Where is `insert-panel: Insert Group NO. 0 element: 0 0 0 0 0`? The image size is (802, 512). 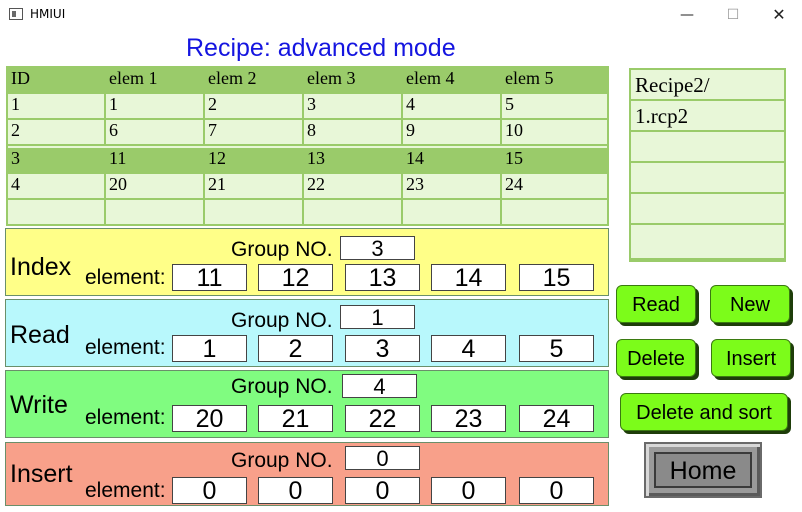 insert-panel: Insert Group NO. 0 element: 0 0 0 0 0 is located at coordinates (307, 474).